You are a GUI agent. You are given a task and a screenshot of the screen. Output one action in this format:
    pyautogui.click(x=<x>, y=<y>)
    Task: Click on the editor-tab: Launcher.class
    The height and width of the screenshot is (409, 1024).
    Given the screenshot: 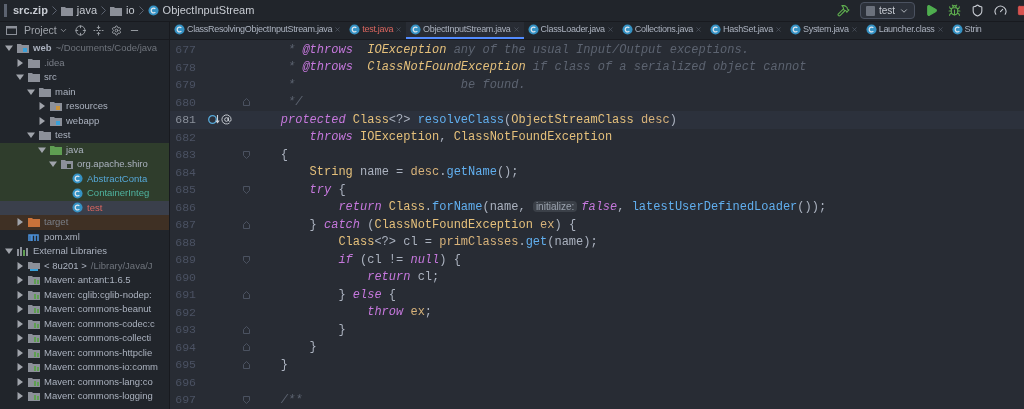 What is the action you would take?
    pyautogui.click(x=904, y=30)
    